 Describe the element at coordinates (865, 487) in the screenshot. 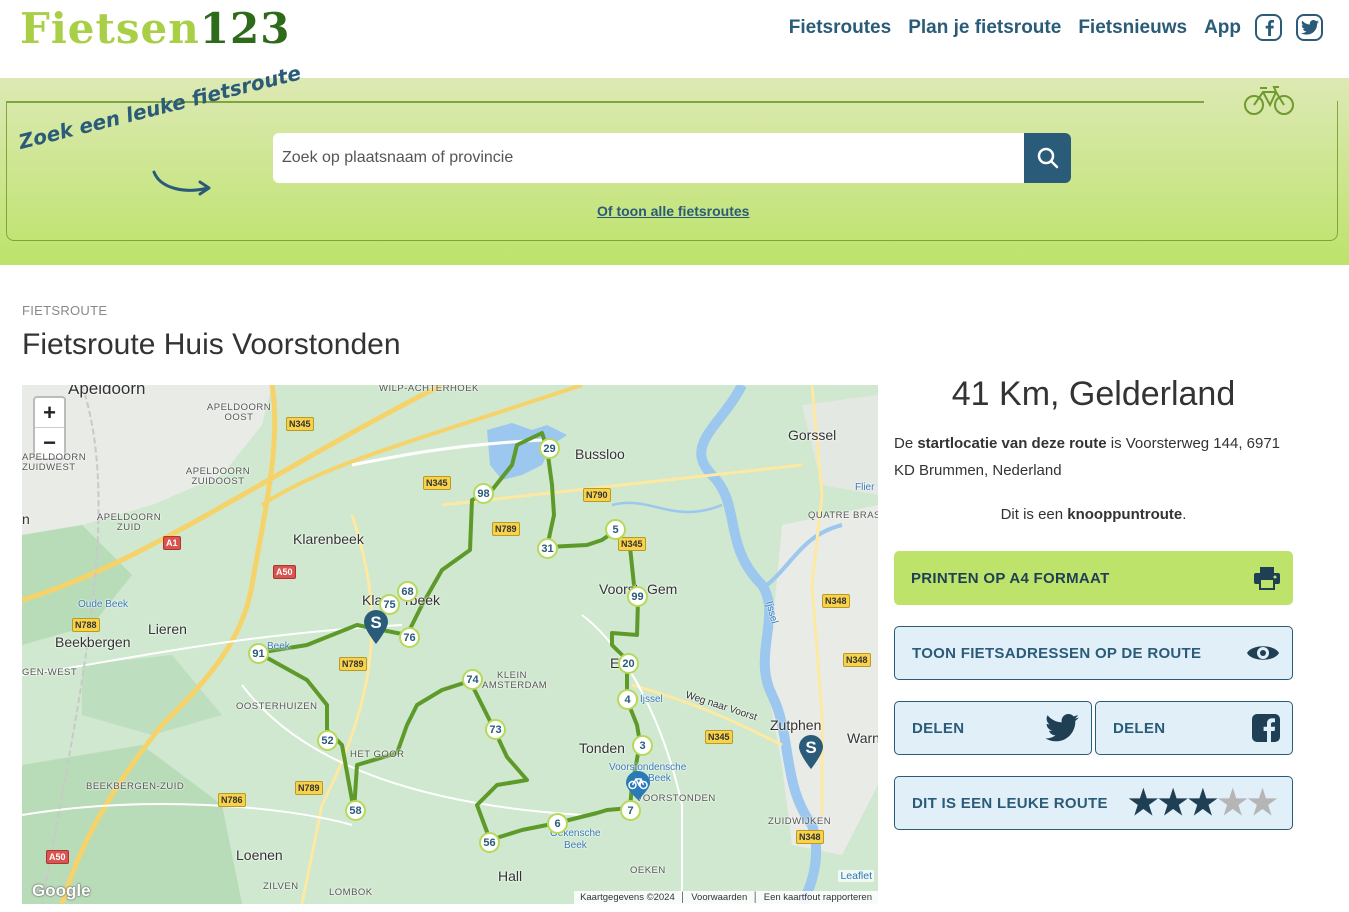

I see `map-label: Flier` at that location.